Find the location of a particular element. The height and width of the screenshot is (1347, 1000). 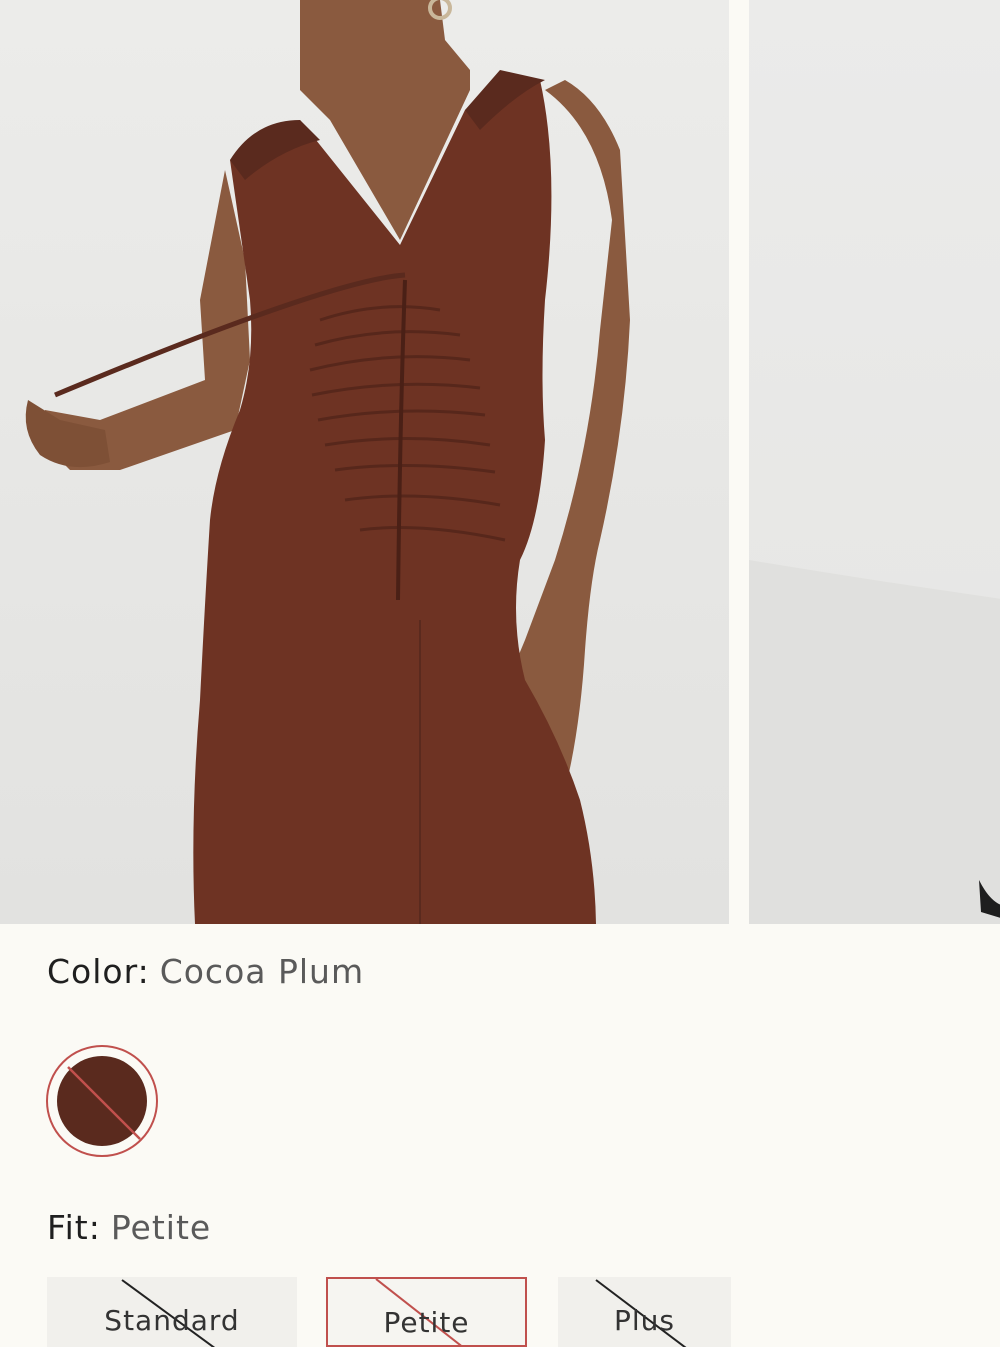

fit-option-label: Plus is located at coordinates (644, 1320).